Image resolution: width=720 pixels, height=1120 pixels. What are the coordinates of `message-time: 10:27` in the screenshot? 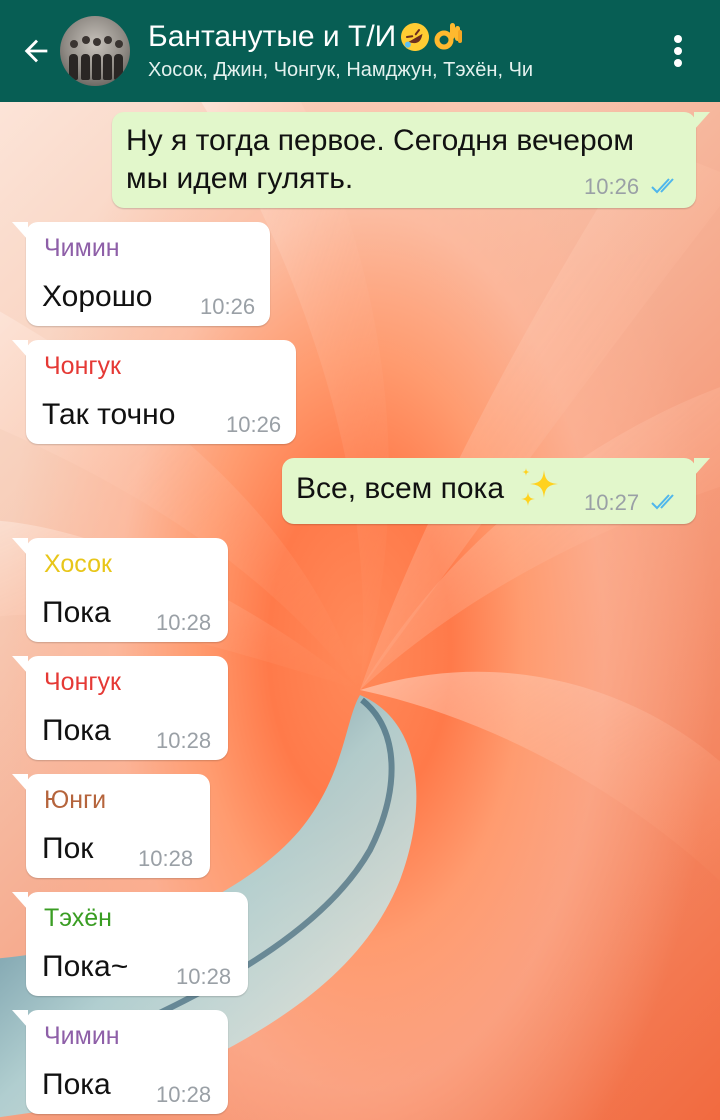 It's located at (612, 502).